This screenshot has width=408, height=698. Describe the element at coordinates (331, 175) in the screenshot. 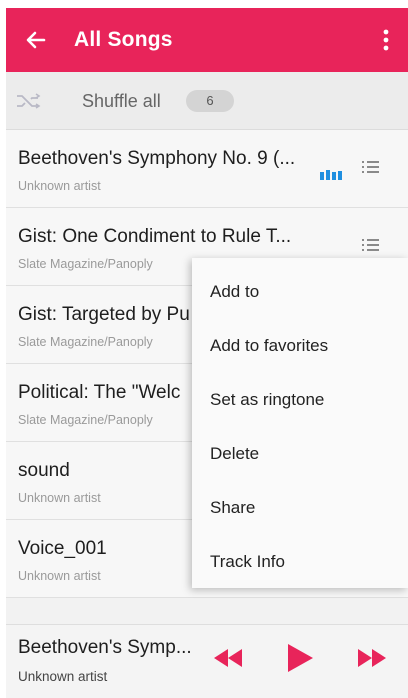

I see `equalizer-icon` at that location.